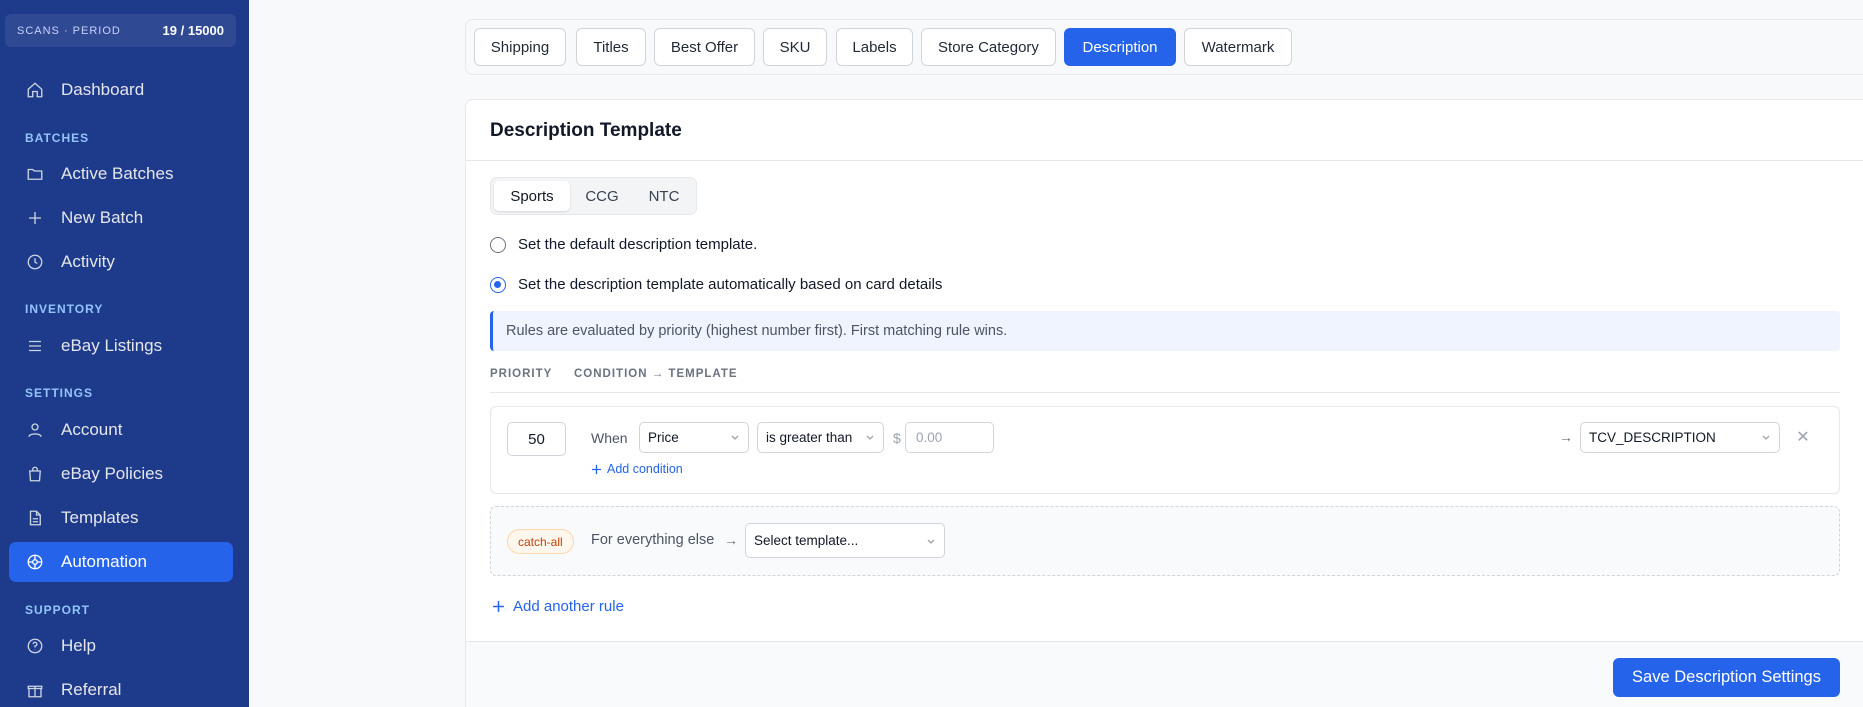 The height and width of the screenshot is (707, 1863). I want to click on sidebar-item-account: Account, so click(121, 430).